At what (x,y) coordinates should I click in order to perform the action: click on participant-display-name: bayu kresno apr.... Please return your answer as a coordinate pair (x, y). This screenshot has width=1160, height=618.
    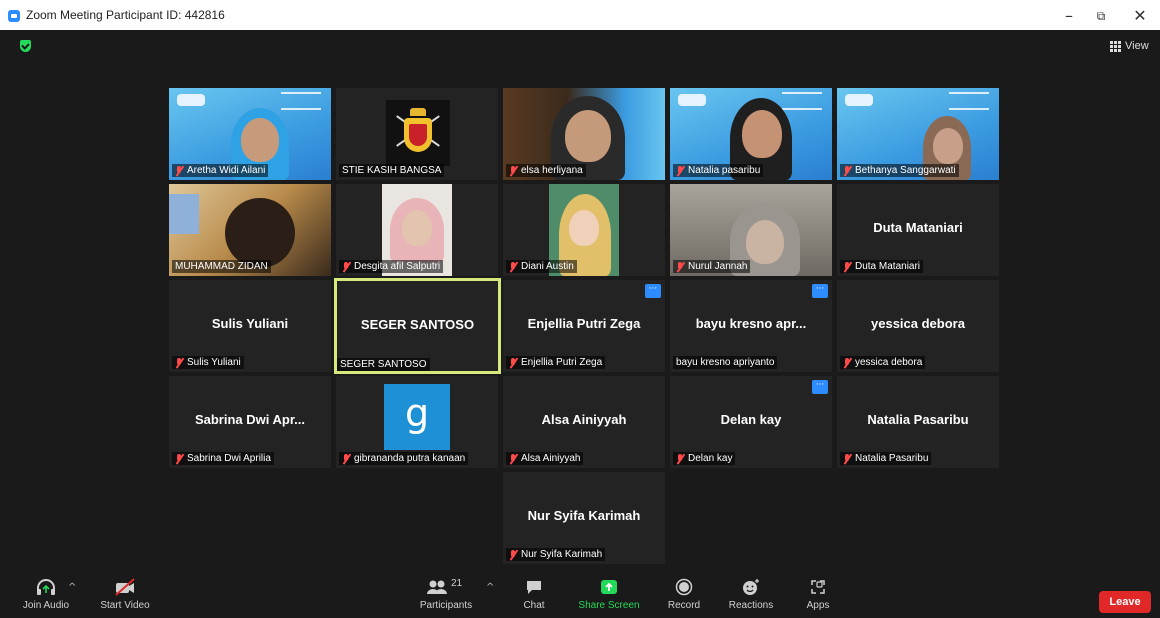
    Looking at the image, I should click on (751, 323).